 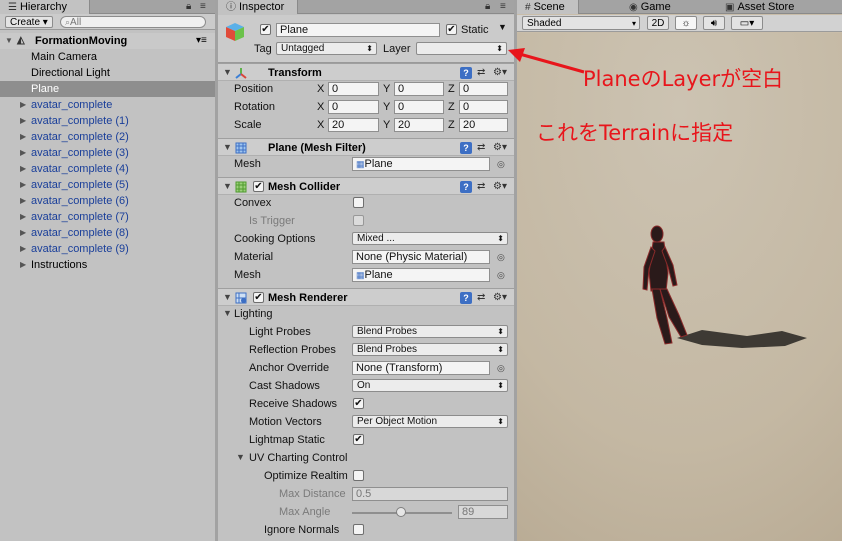 I want to click on hierarchy-item-avatar: ▶ avatar_complete (6), so click(x=107, y=201).